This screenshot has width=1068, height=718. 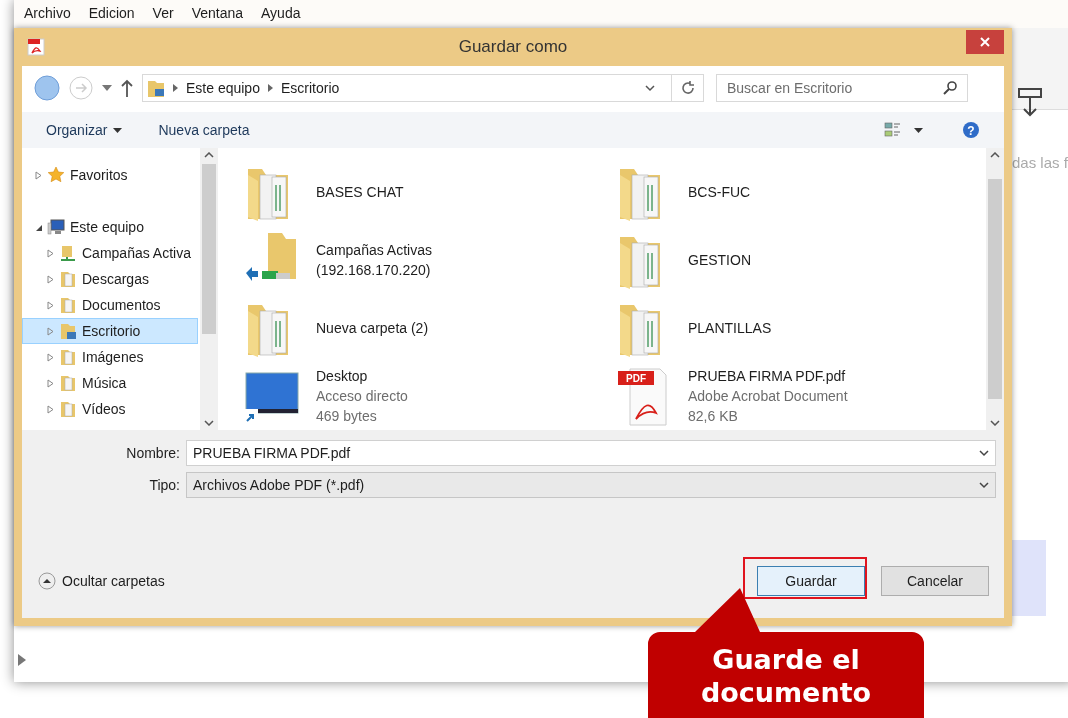 I want to click on view-options-icon, so click(x=904, y=130).